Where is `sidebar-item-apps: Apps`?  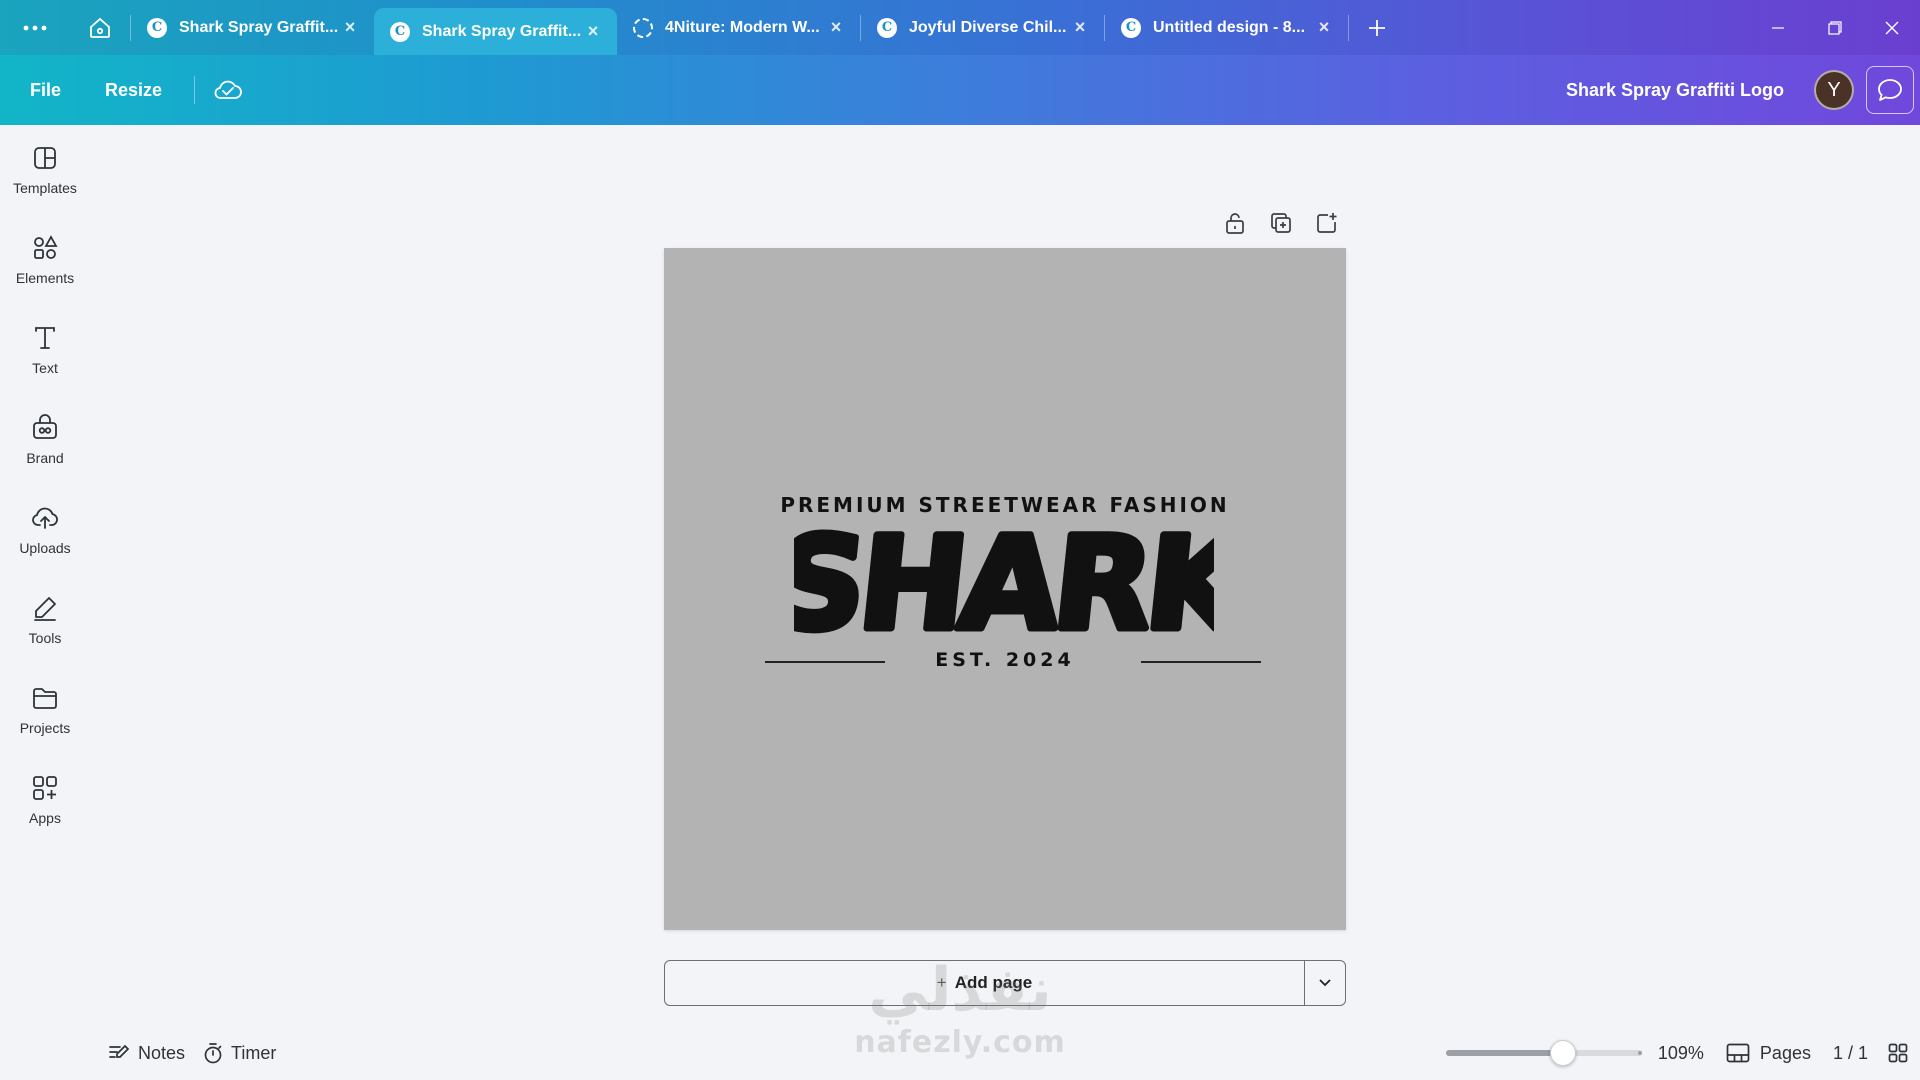
sidebar-item-apps: Apps is located at coordinates (45, 800).